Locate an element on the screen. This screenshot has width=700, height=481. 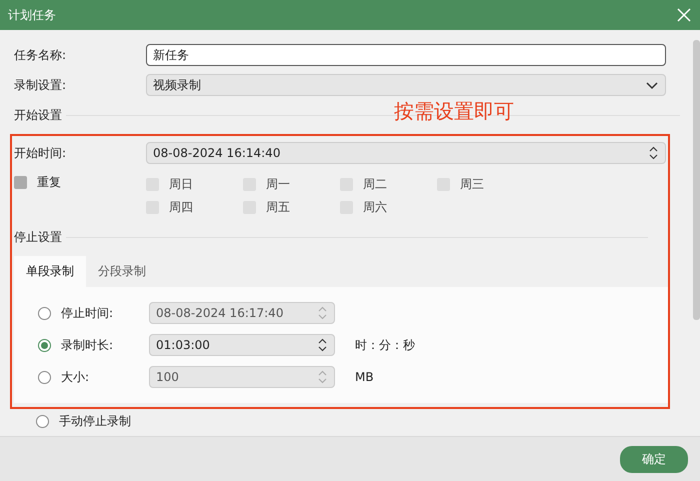
recording-dropdown: 视频录制 is located at coordinates (406, 85).